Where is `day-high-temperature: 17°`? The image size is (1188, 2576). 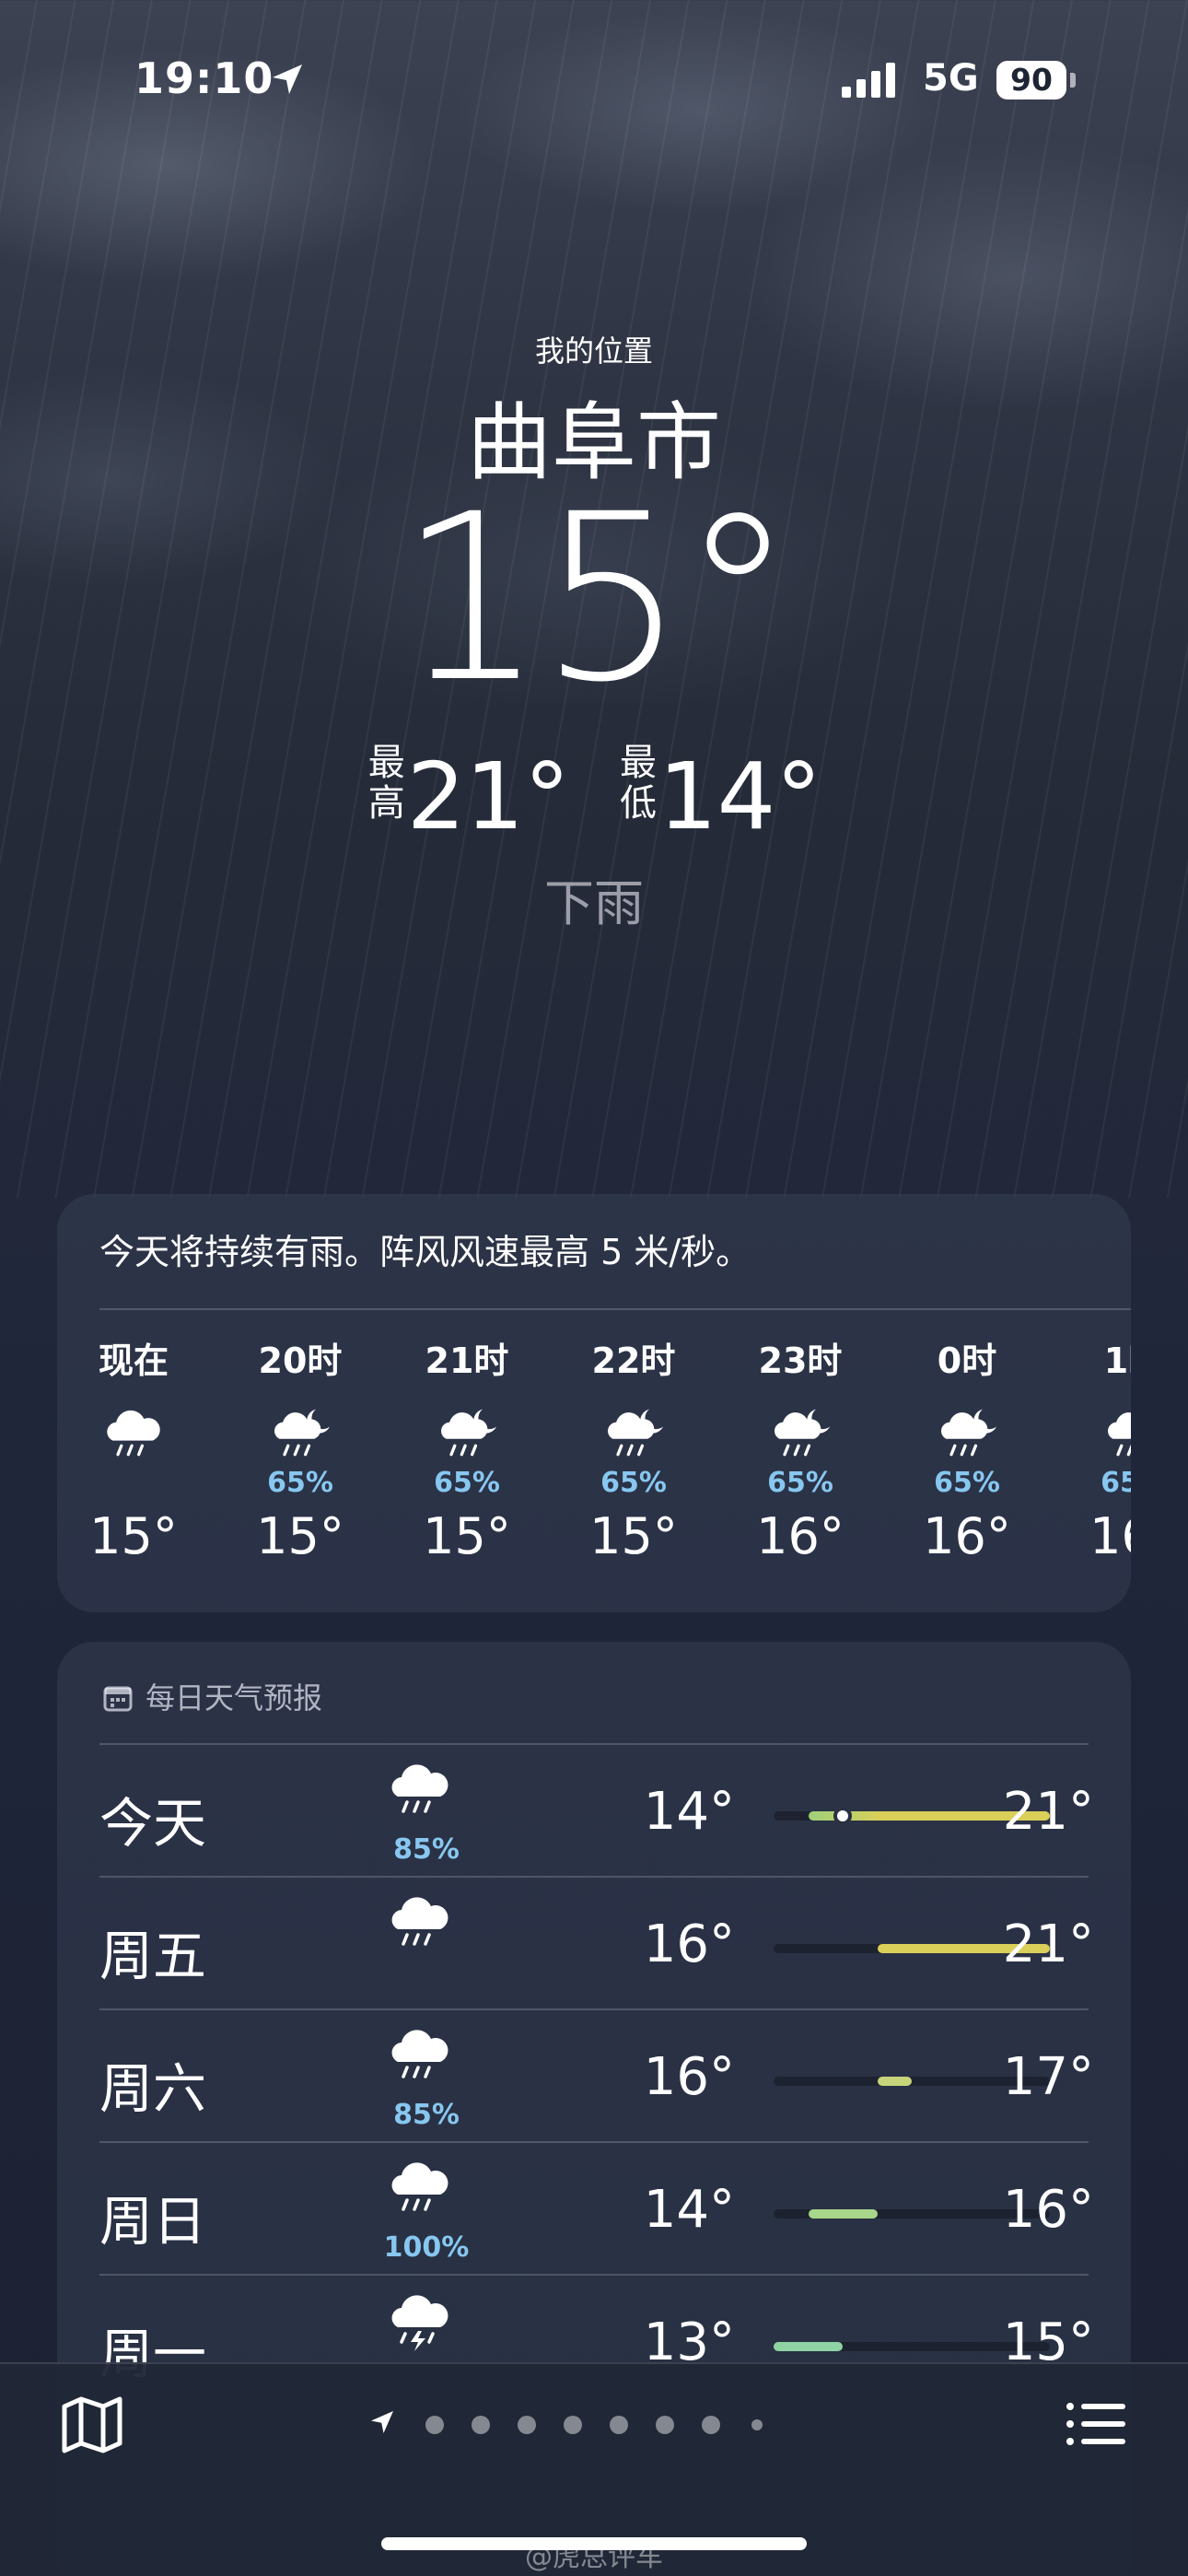
day-high-temperature: 17° is located at coordinates (1048, 2077).